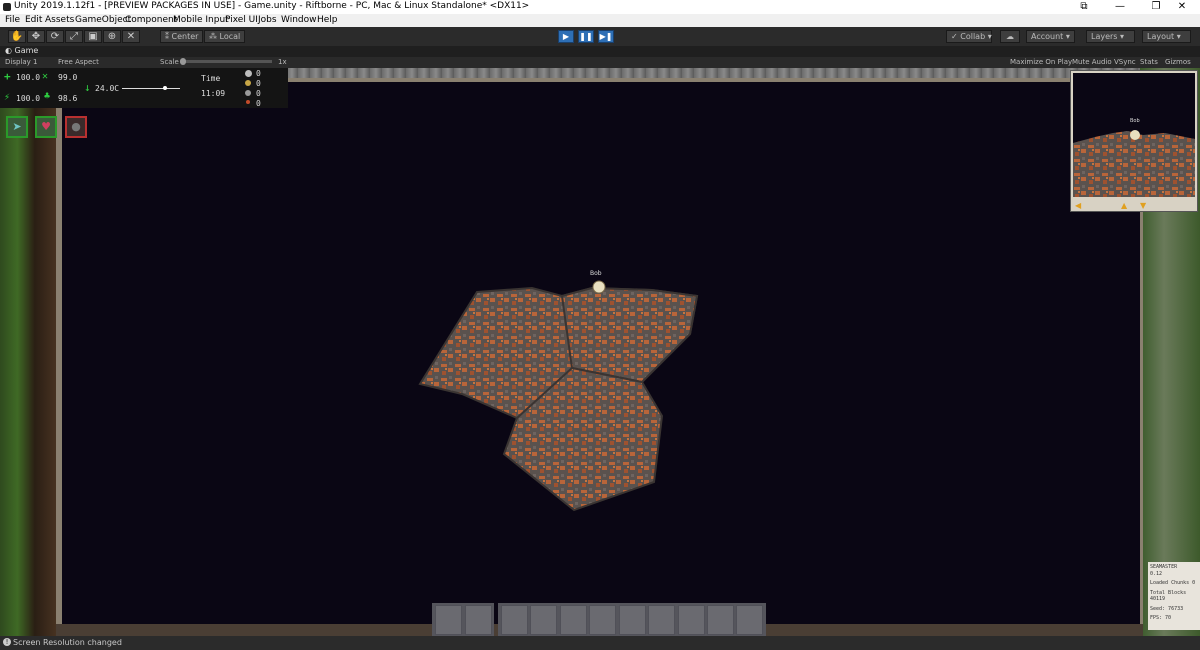 The width and height of the screenshot is (1200, 650). I want to click on scale-slider-thumb, so click(183, 61).